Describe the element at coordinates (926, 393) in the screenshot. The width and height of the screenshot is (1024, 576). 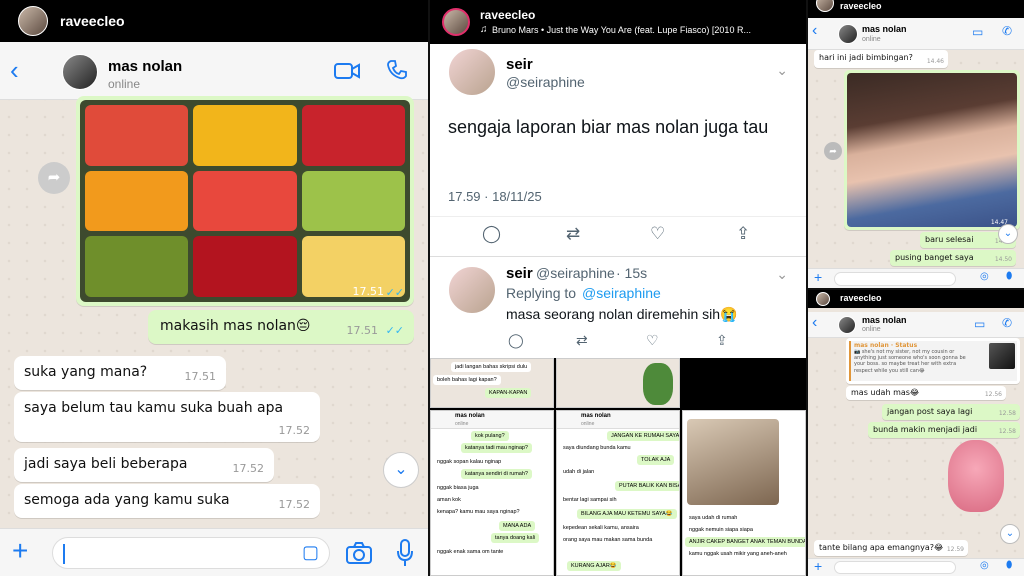
I see `message-in: mas udah mas😂 12.56` at that location.